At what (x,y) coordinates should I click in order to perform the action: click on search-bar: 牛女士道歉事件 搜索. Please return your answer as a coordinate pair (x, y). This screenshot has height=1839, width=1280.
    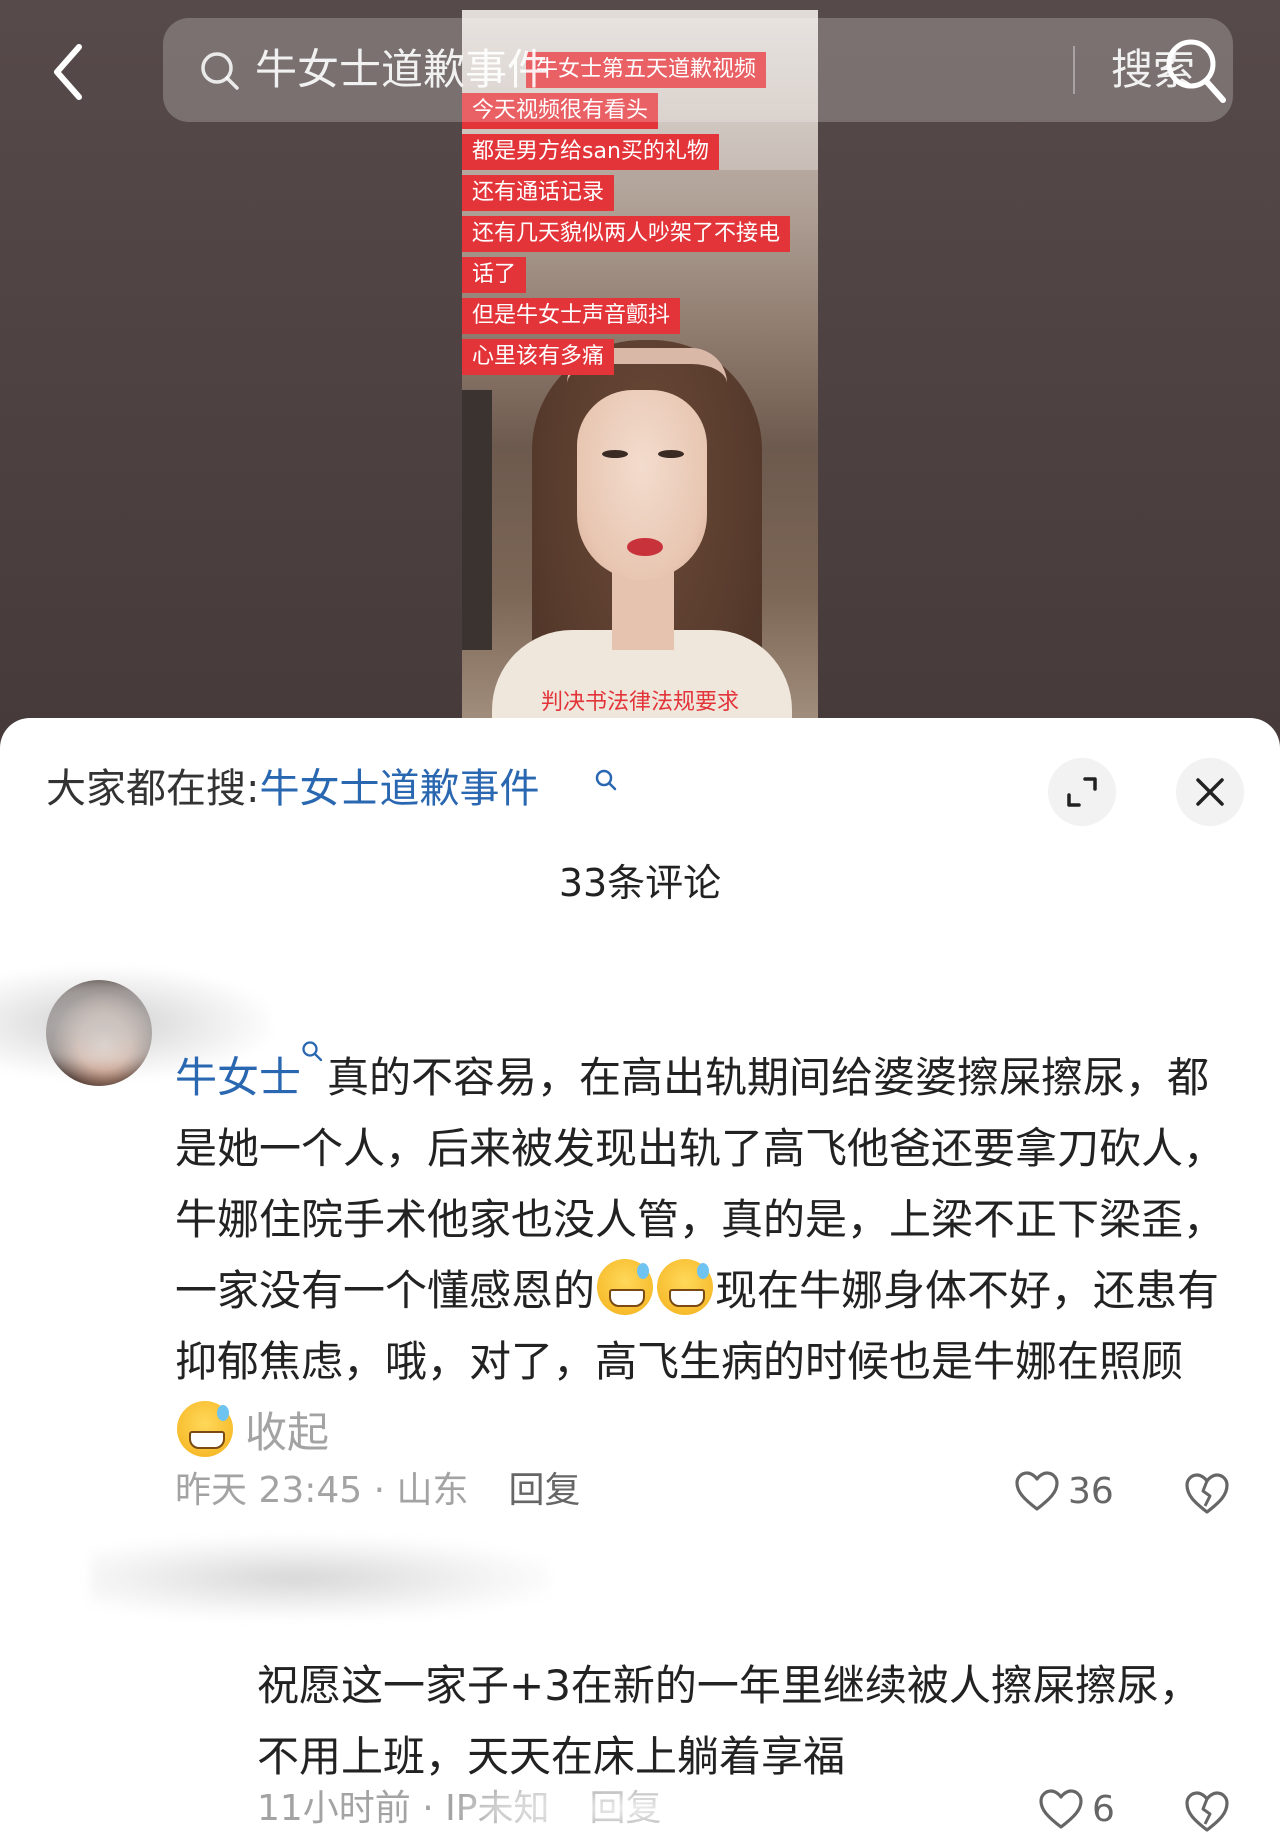
    Looking at the image, I should click on (698, 70).